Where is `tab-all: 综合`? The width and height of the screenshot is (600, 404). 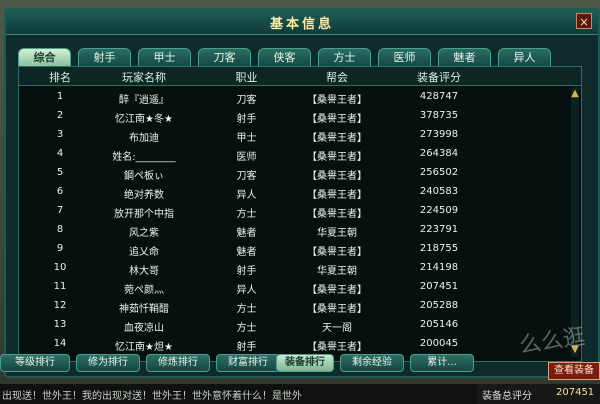
tab-all: 综合 is located at coordinates (44, 57).